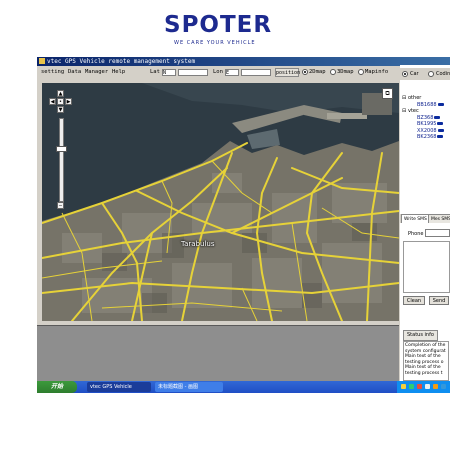 The height and width of the screenshot is (450, 450). I want to click on tree-vehicle: BK2368, so click(423, 137).